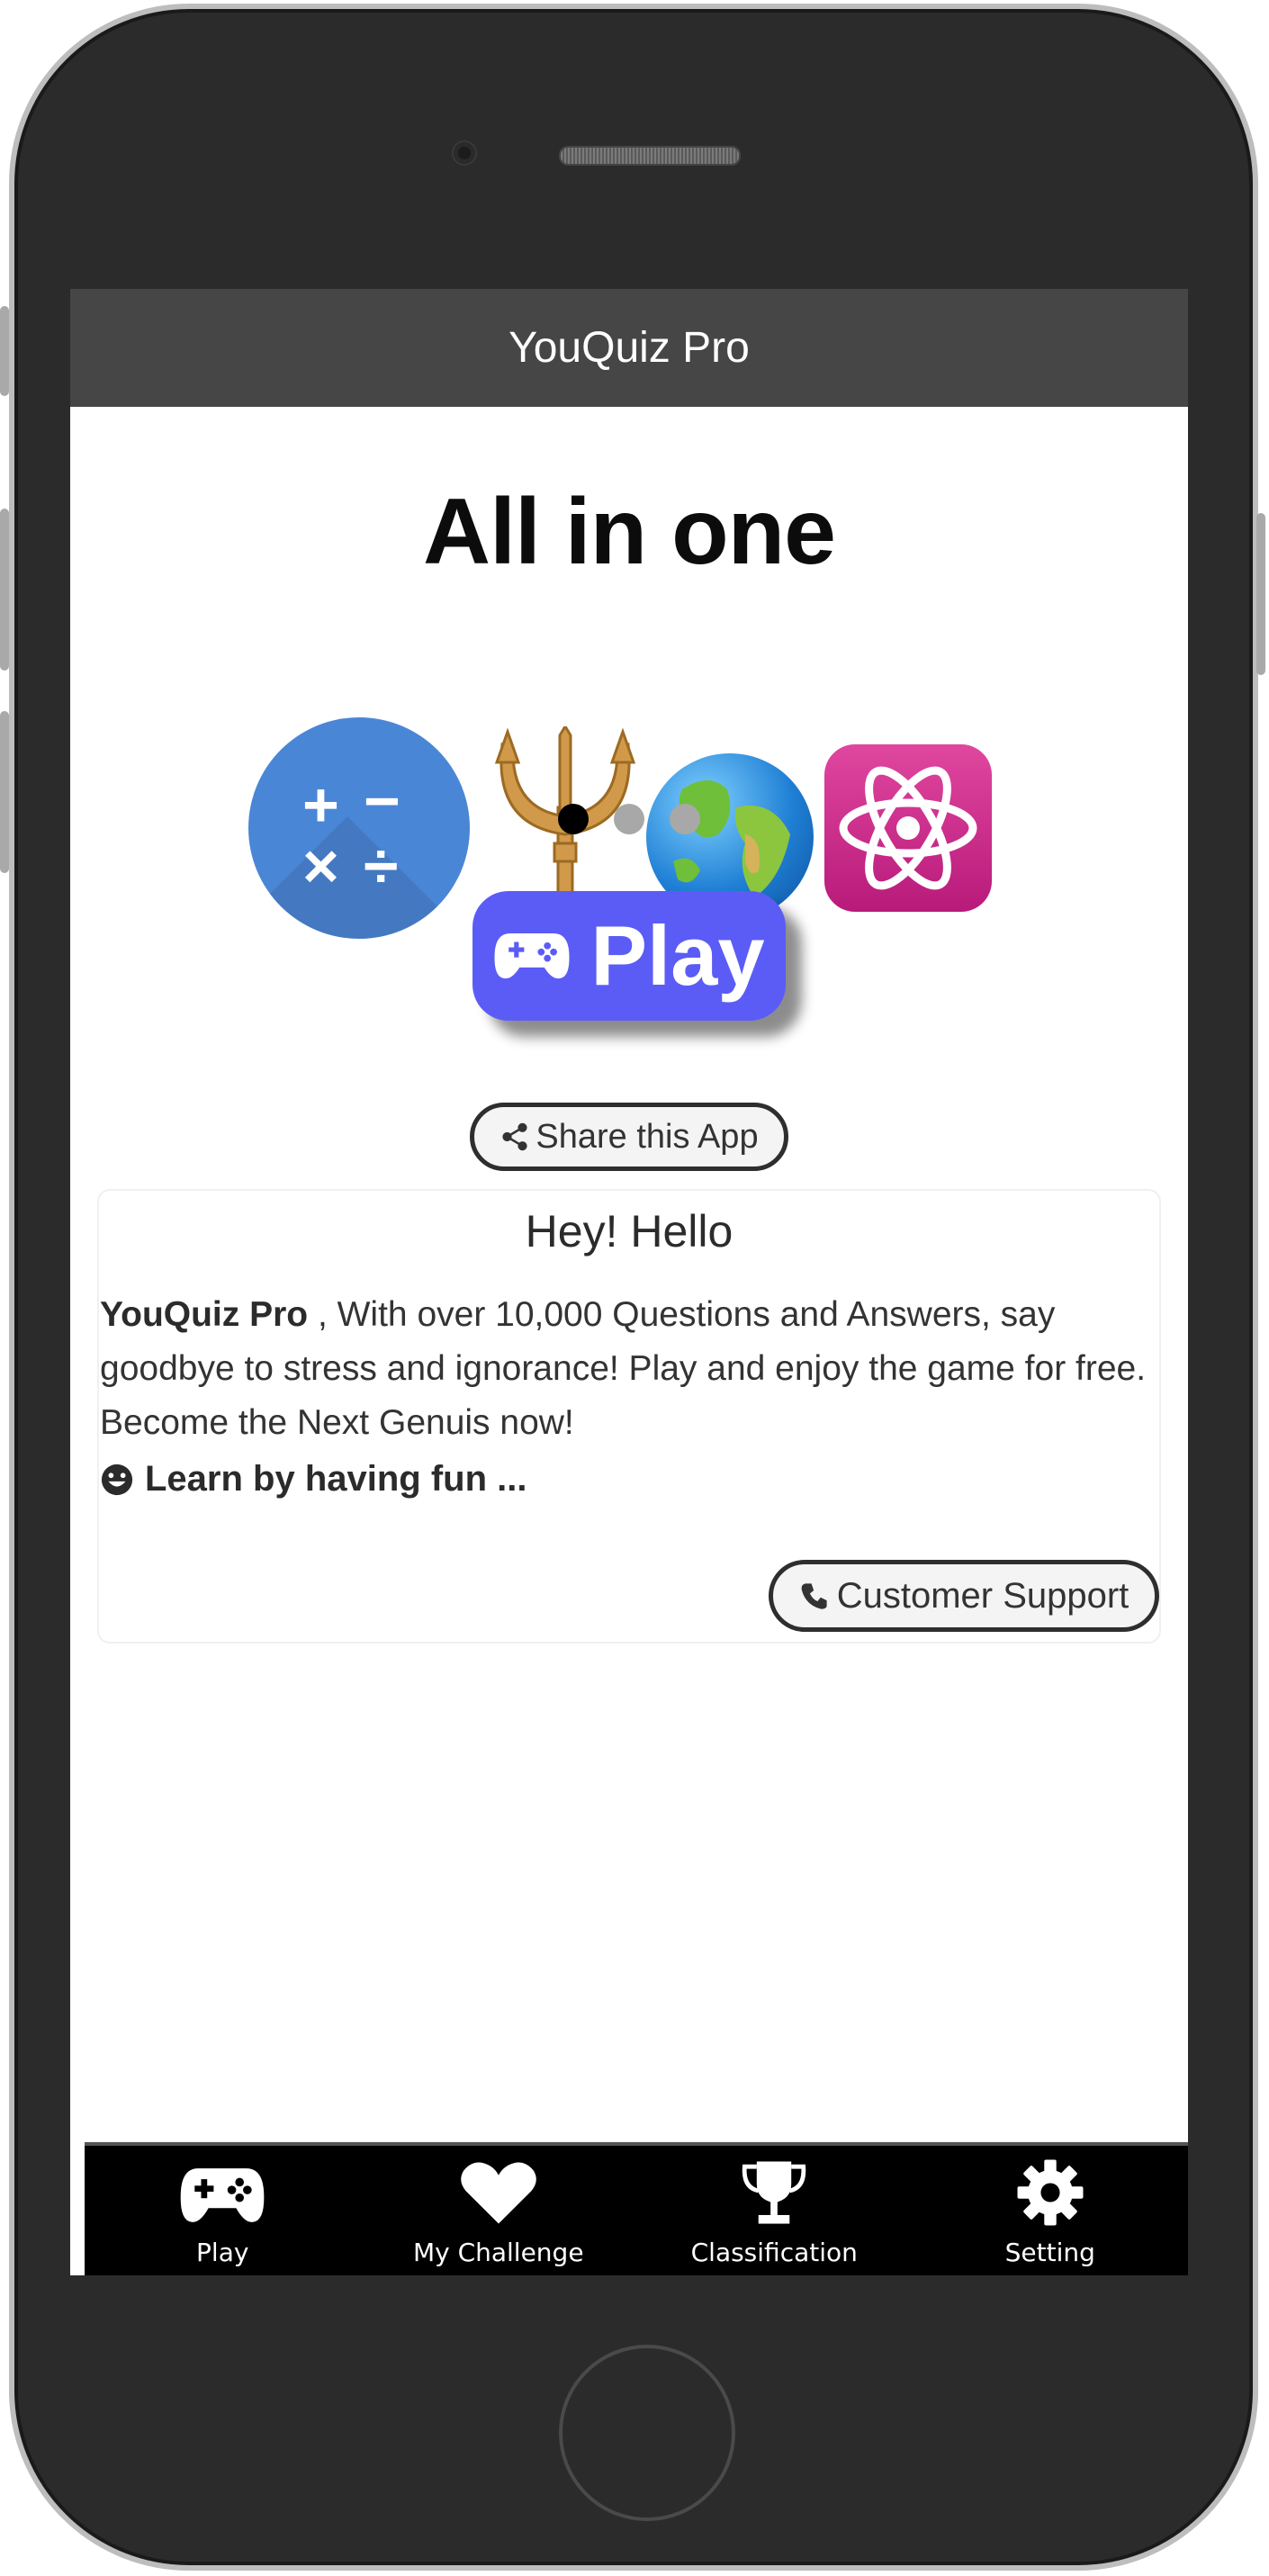 The width and height of the screenshot is (1269, 2576). Describe the element at coordinates (1050, 2192) in the screenshot. I see `gear-icon` at that location.